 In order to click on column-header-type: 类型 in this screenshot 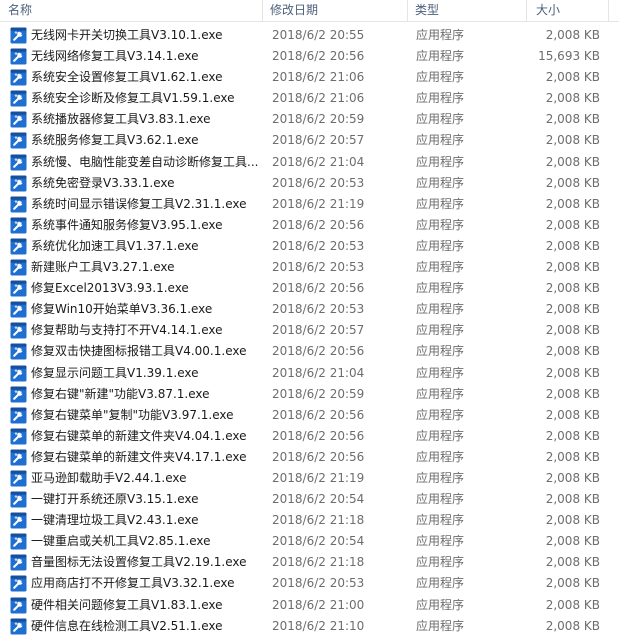, I will do `click(427, 10)`.